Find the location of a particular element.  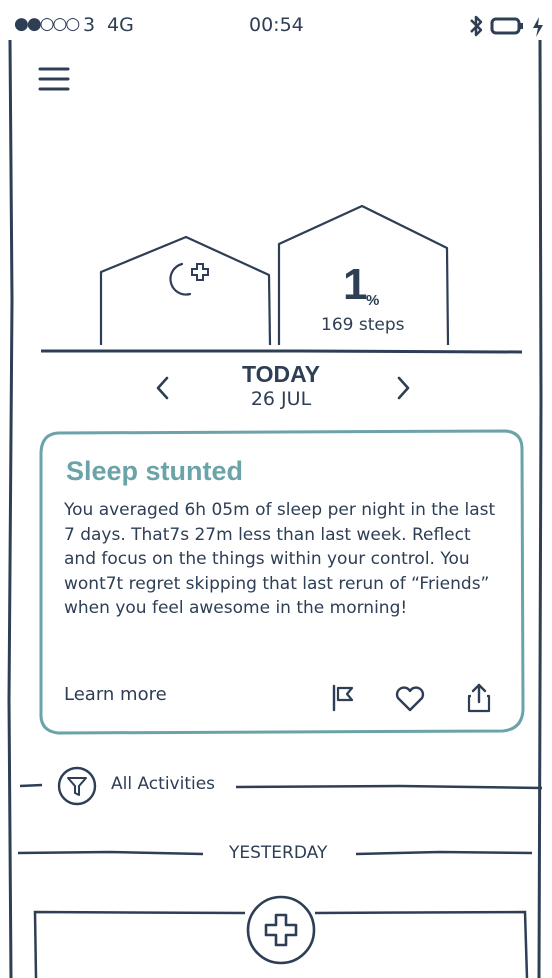

yesterday-card-border is located at coordinates (281, 944).